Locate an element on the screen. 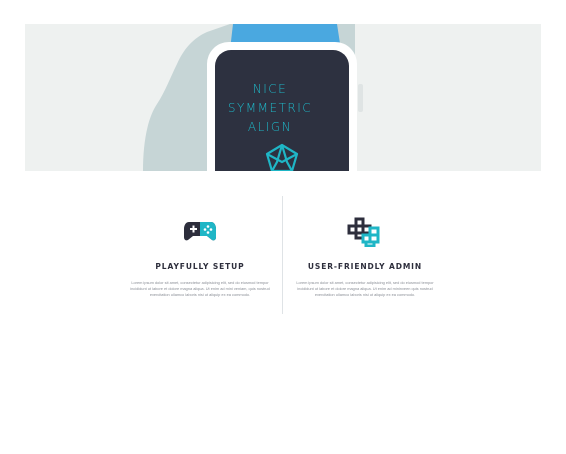  gamepad-icon is located at coordinates (200, 231).